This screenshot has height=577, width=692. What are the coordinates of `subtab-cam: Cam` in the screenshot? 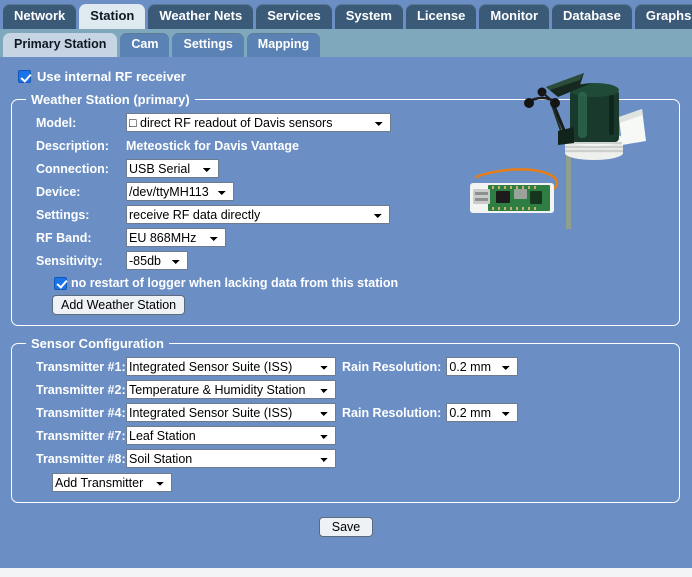 It's located at (145, 45).